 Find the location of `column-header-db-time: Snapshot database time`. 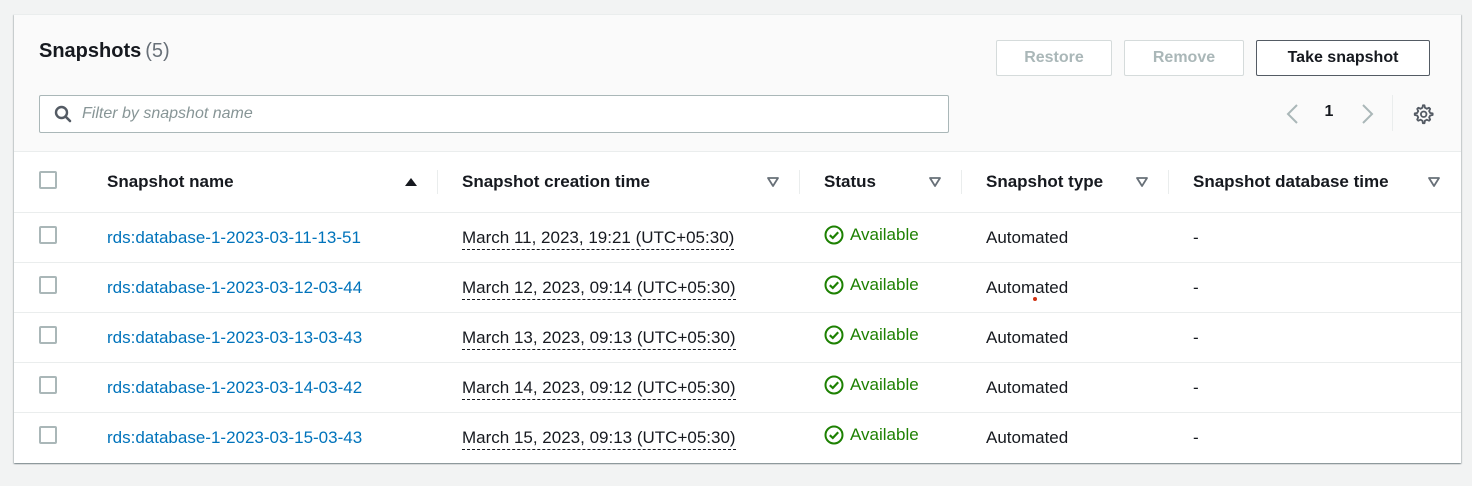

column-header-db-time: Snapshot database time is located at coordinates (1315, 182).